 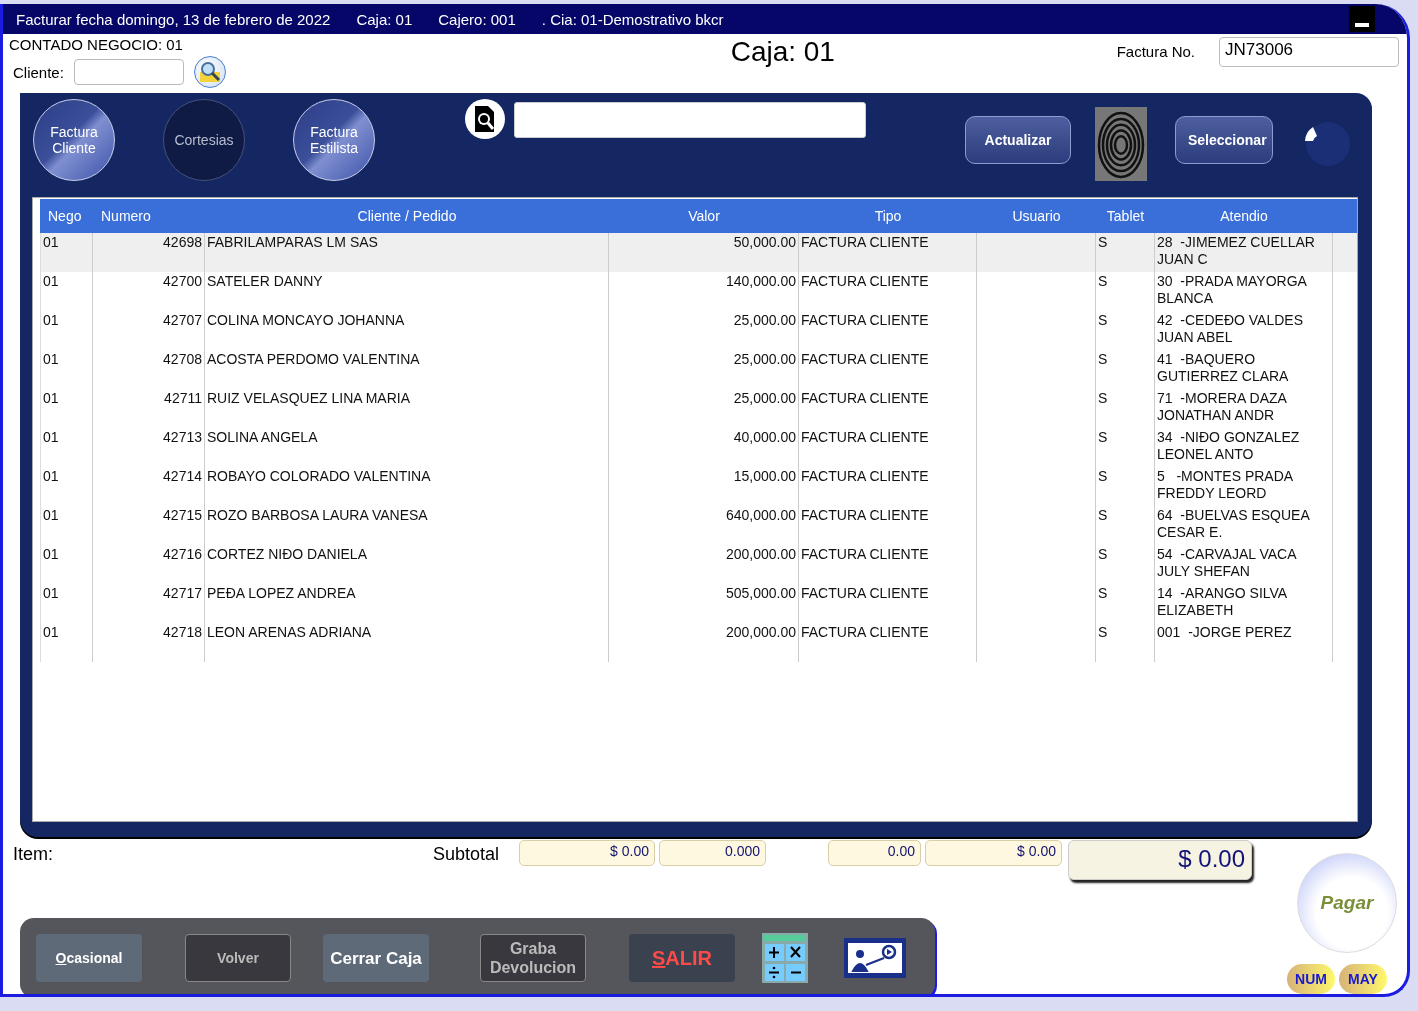 What do you see at coordinates (704, 216) in the screenshot?
I see `column-header: Valor` at bounding box center [704, 216].